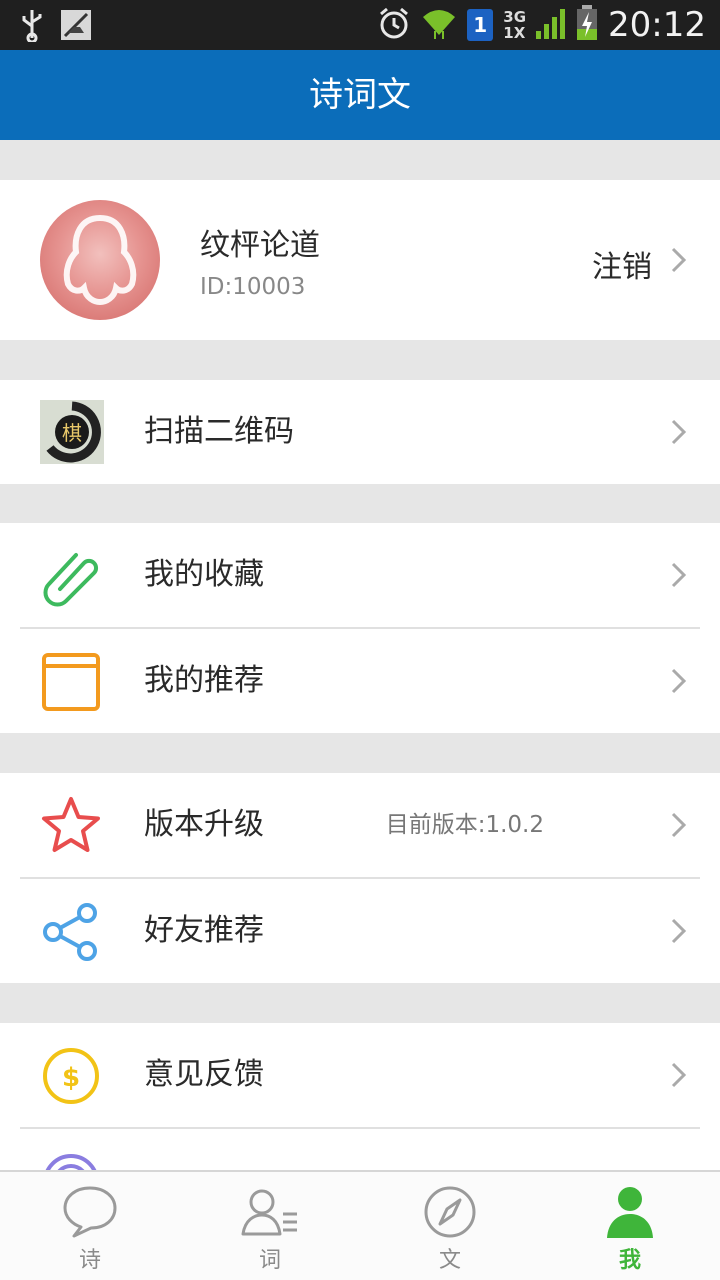 This screenshot has height=1280, width=720. I want to click on go-game-icon: 棋, so click(72, 432).